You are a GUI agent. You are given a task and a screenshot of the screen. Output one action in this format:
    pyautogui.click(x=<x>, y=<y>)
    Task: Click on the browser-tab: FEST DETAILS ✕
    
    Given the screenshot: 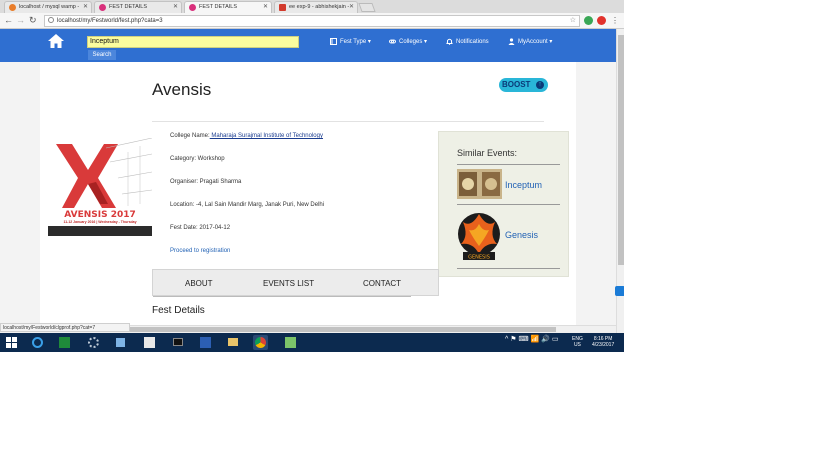 What is the action you would take?
    pyautogui.click(x=138, y=7)
    